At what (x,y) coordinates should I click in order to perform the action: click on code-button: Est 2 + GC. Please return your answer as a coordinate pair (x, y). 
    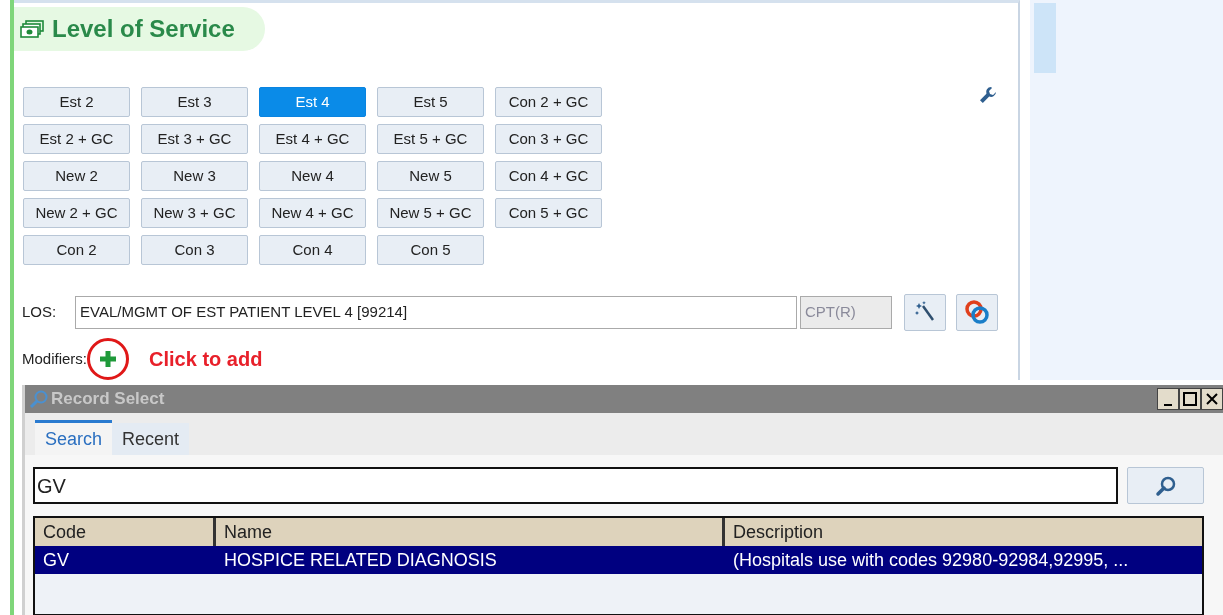
    Looking at the image, I should click on (76, 139).